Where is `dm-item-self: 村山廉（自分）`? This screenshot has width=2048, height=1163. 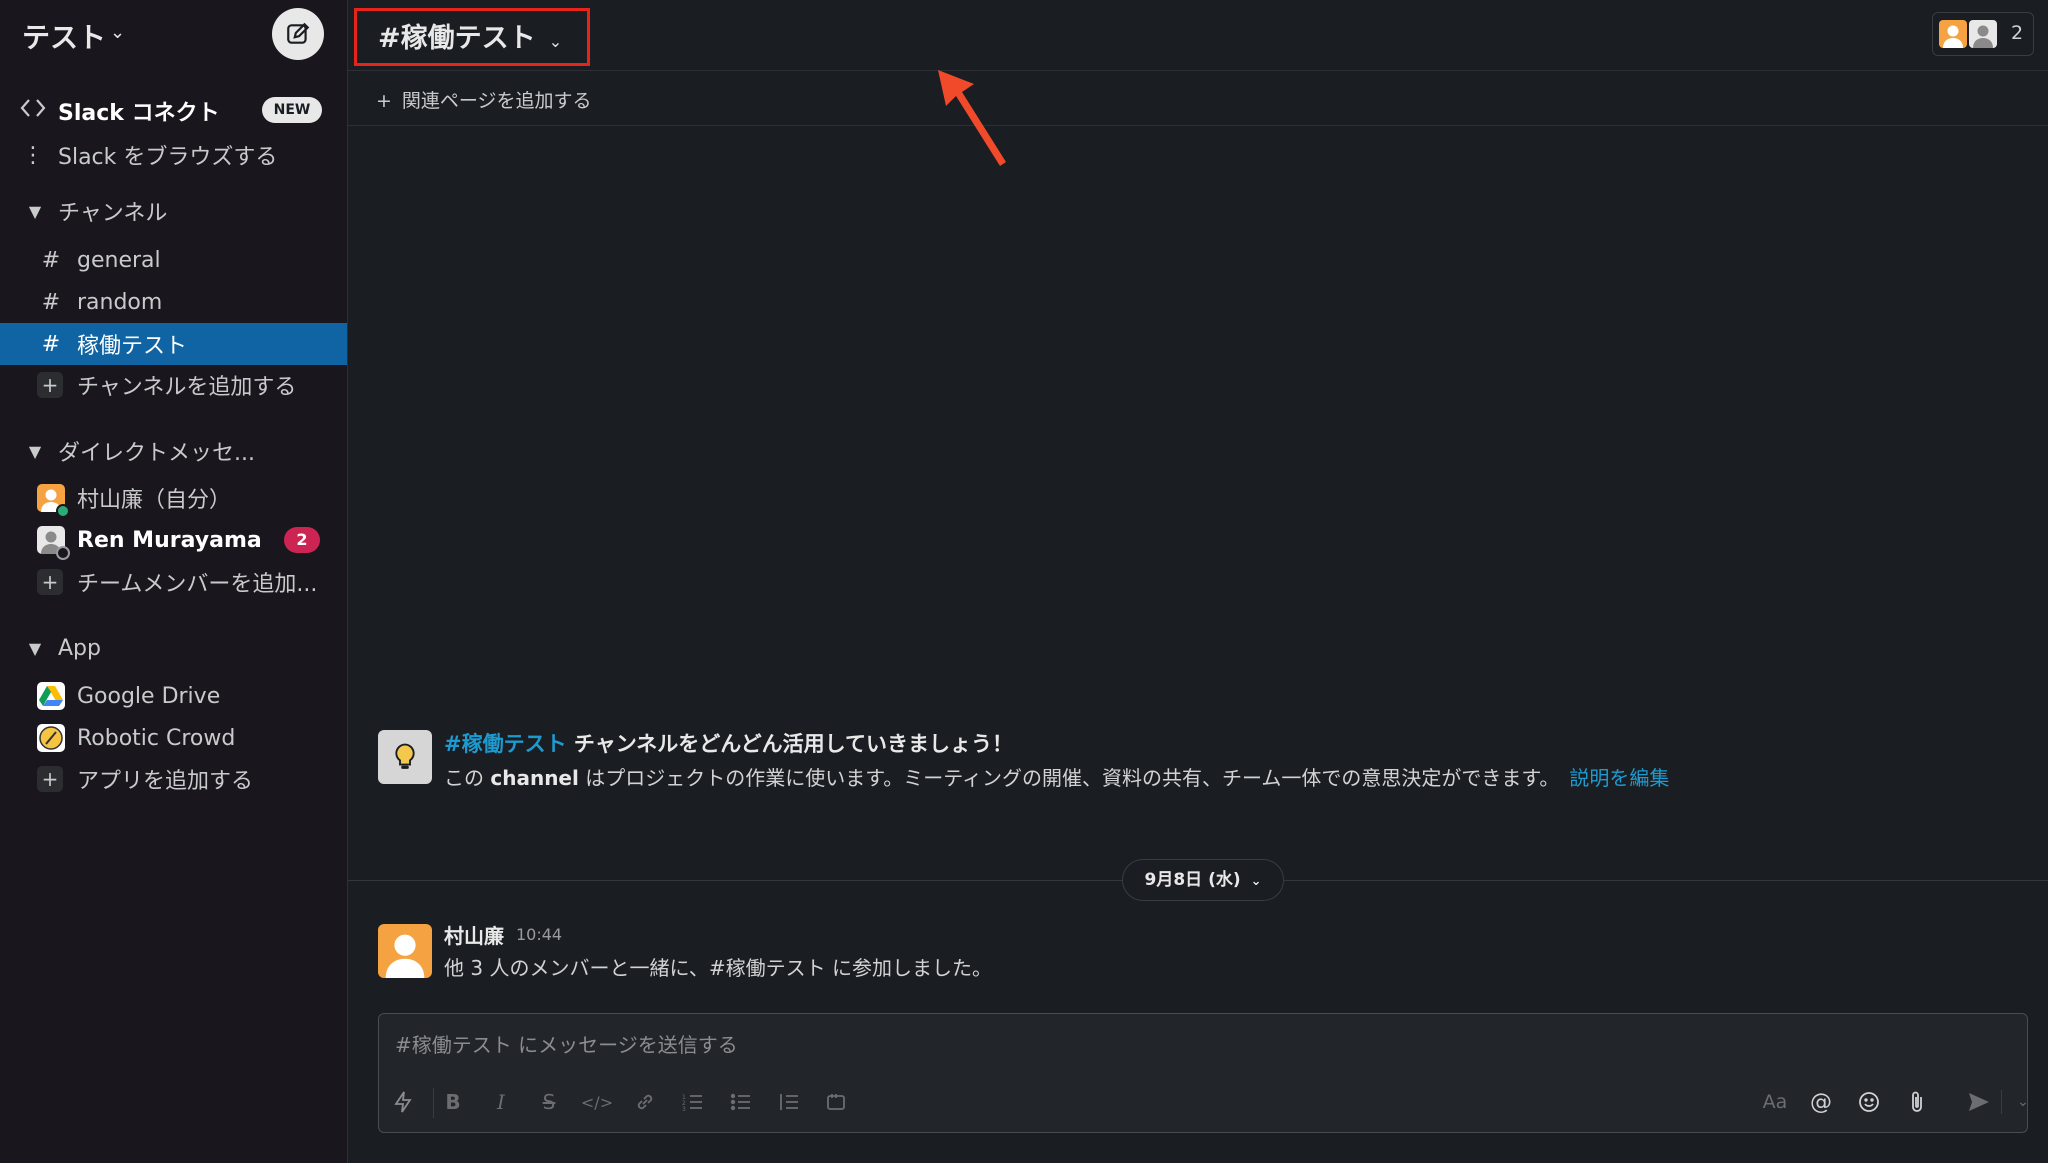 dm-item-self: 村山廉（自分） is located at coordinates (173, 498).